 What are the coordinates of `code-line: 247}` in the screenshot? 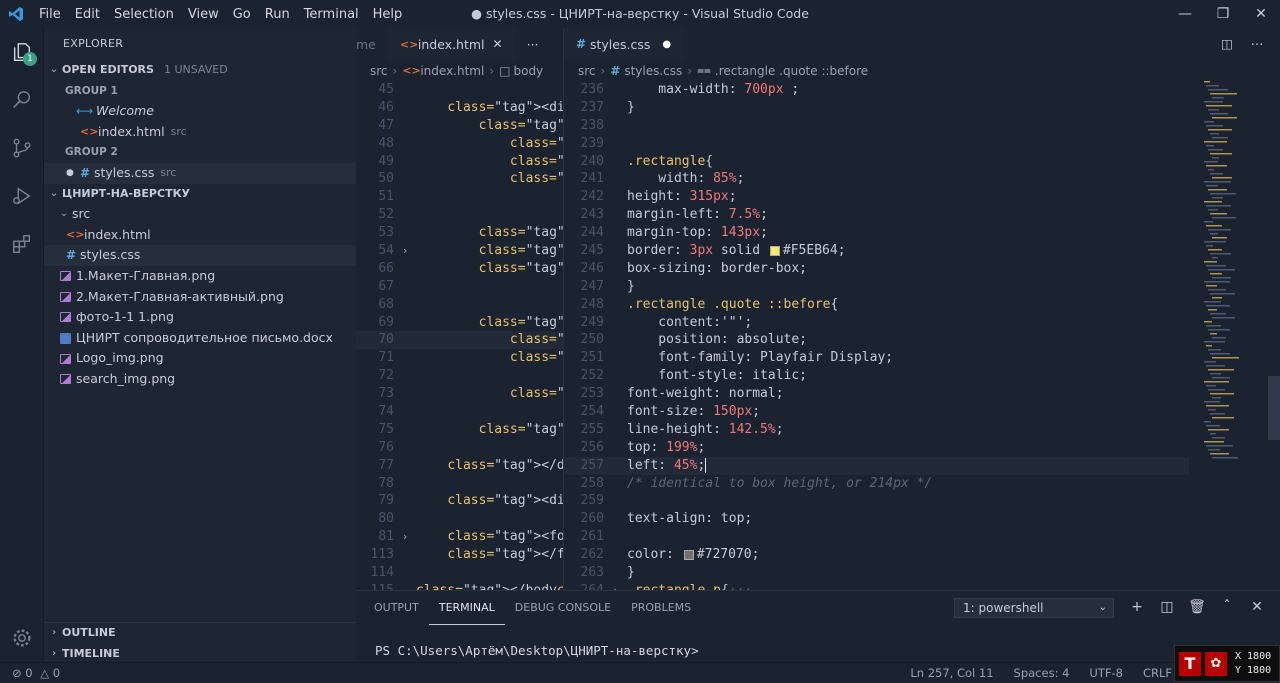 It's located at (876, 287).